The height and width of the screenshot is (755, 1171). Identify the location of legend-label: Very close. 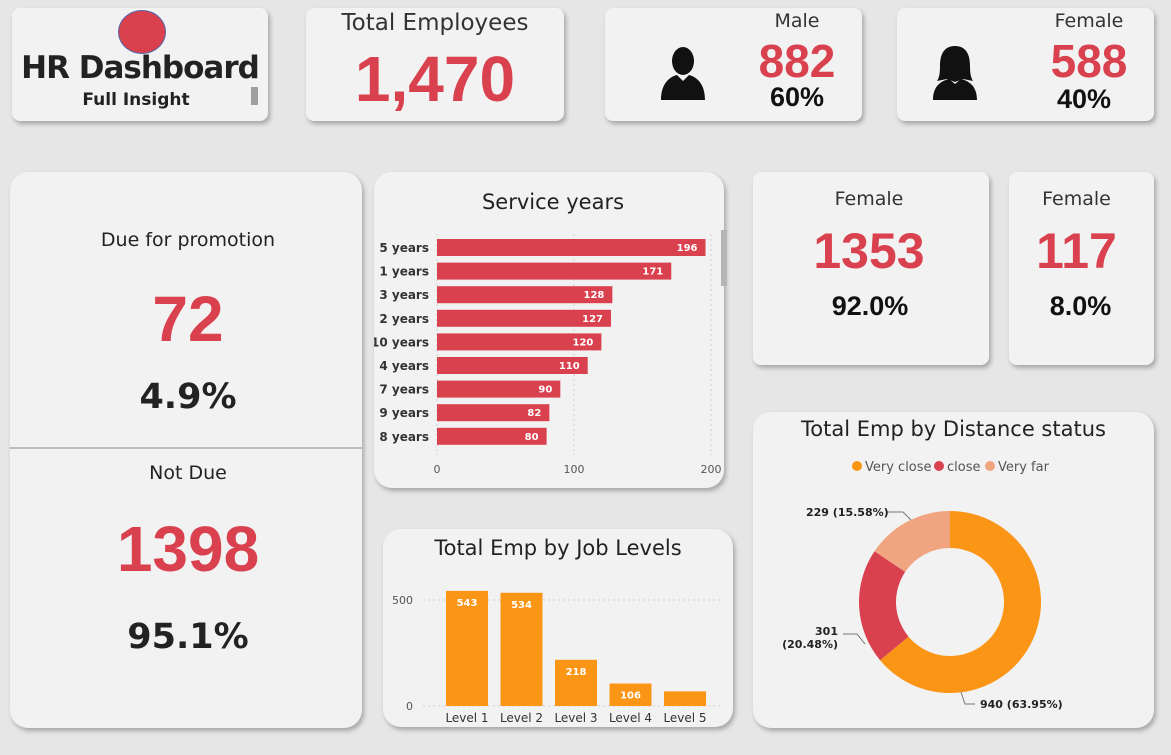
(898, 467).